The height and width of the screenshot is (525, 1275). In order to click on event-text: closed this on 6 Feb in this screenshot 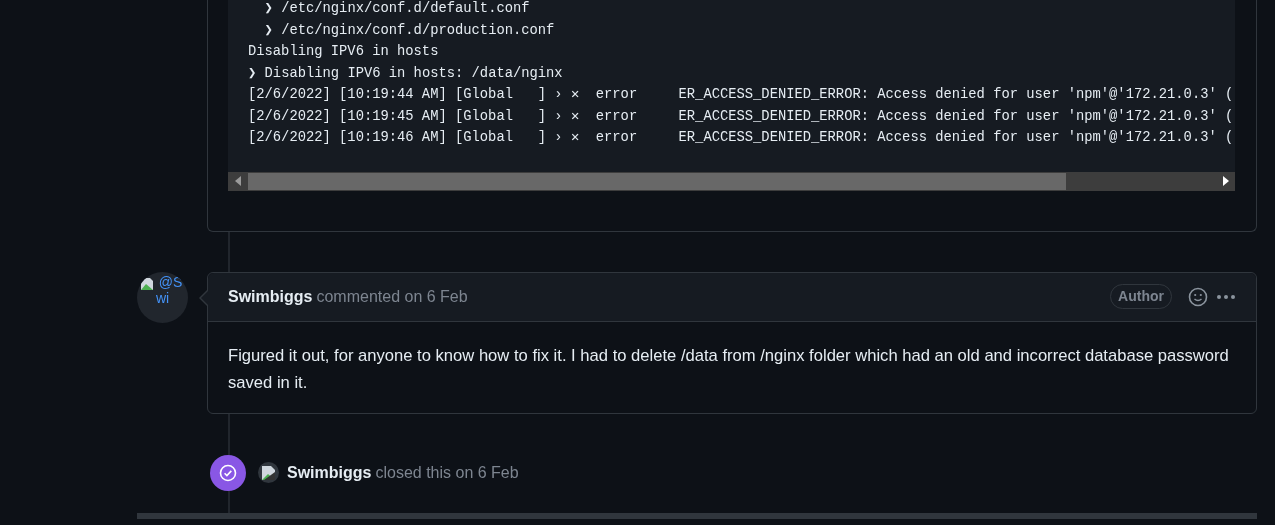, I will do `click(447, 472)`.